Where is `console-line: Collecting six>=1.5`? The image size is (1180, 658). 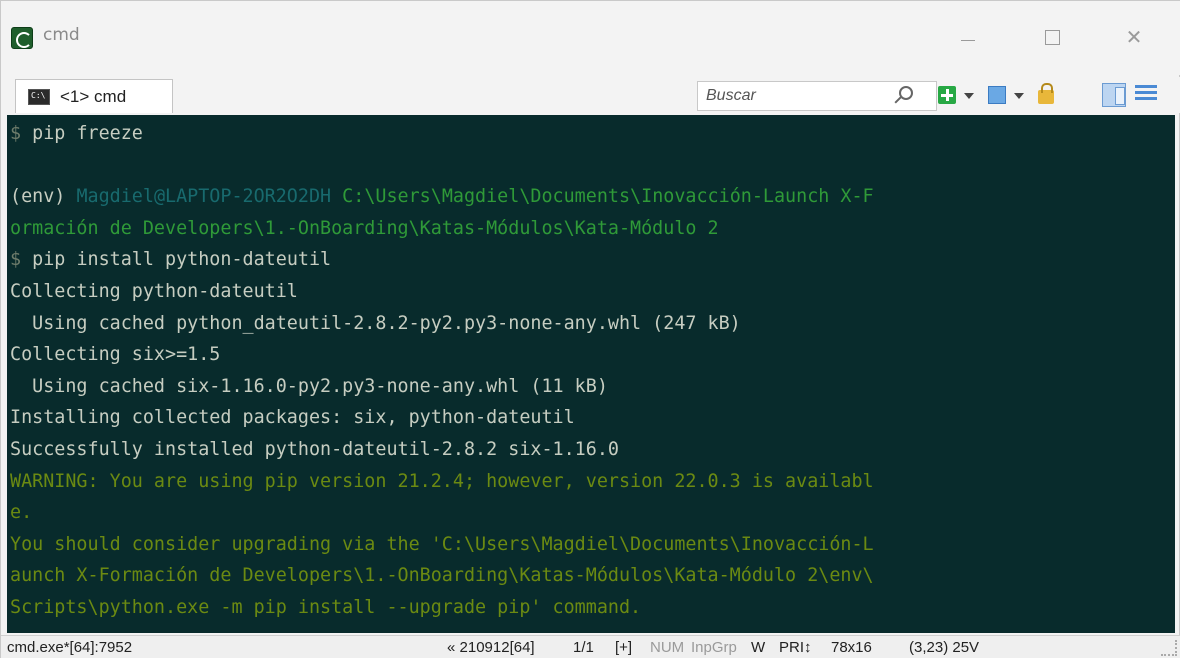
console-line: Collecting six>=1.5 is located at coordinates (115, 355).